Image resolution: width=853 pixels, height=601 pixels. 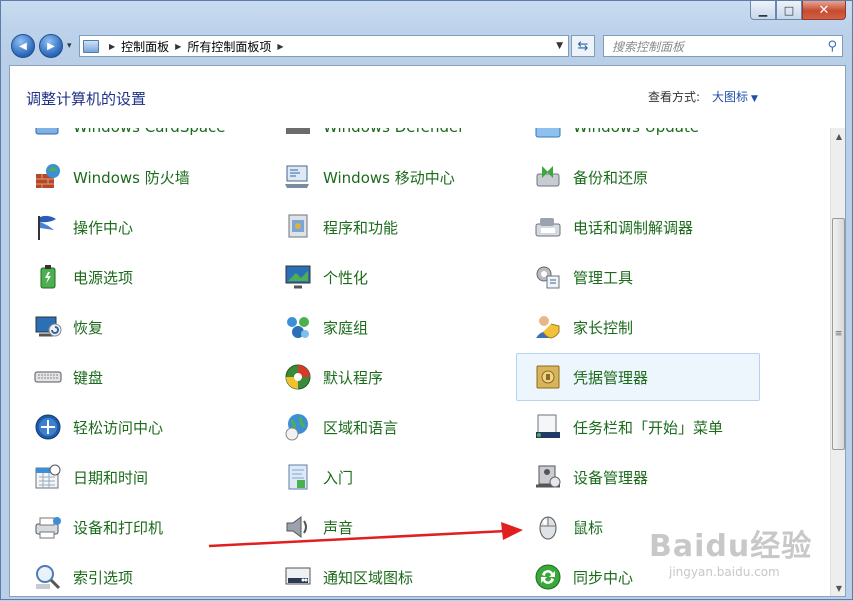 What do you see at coordinates (88, 377) in the screenshot?
I see `item-label: 键盘` at bounding box center [88, 377].